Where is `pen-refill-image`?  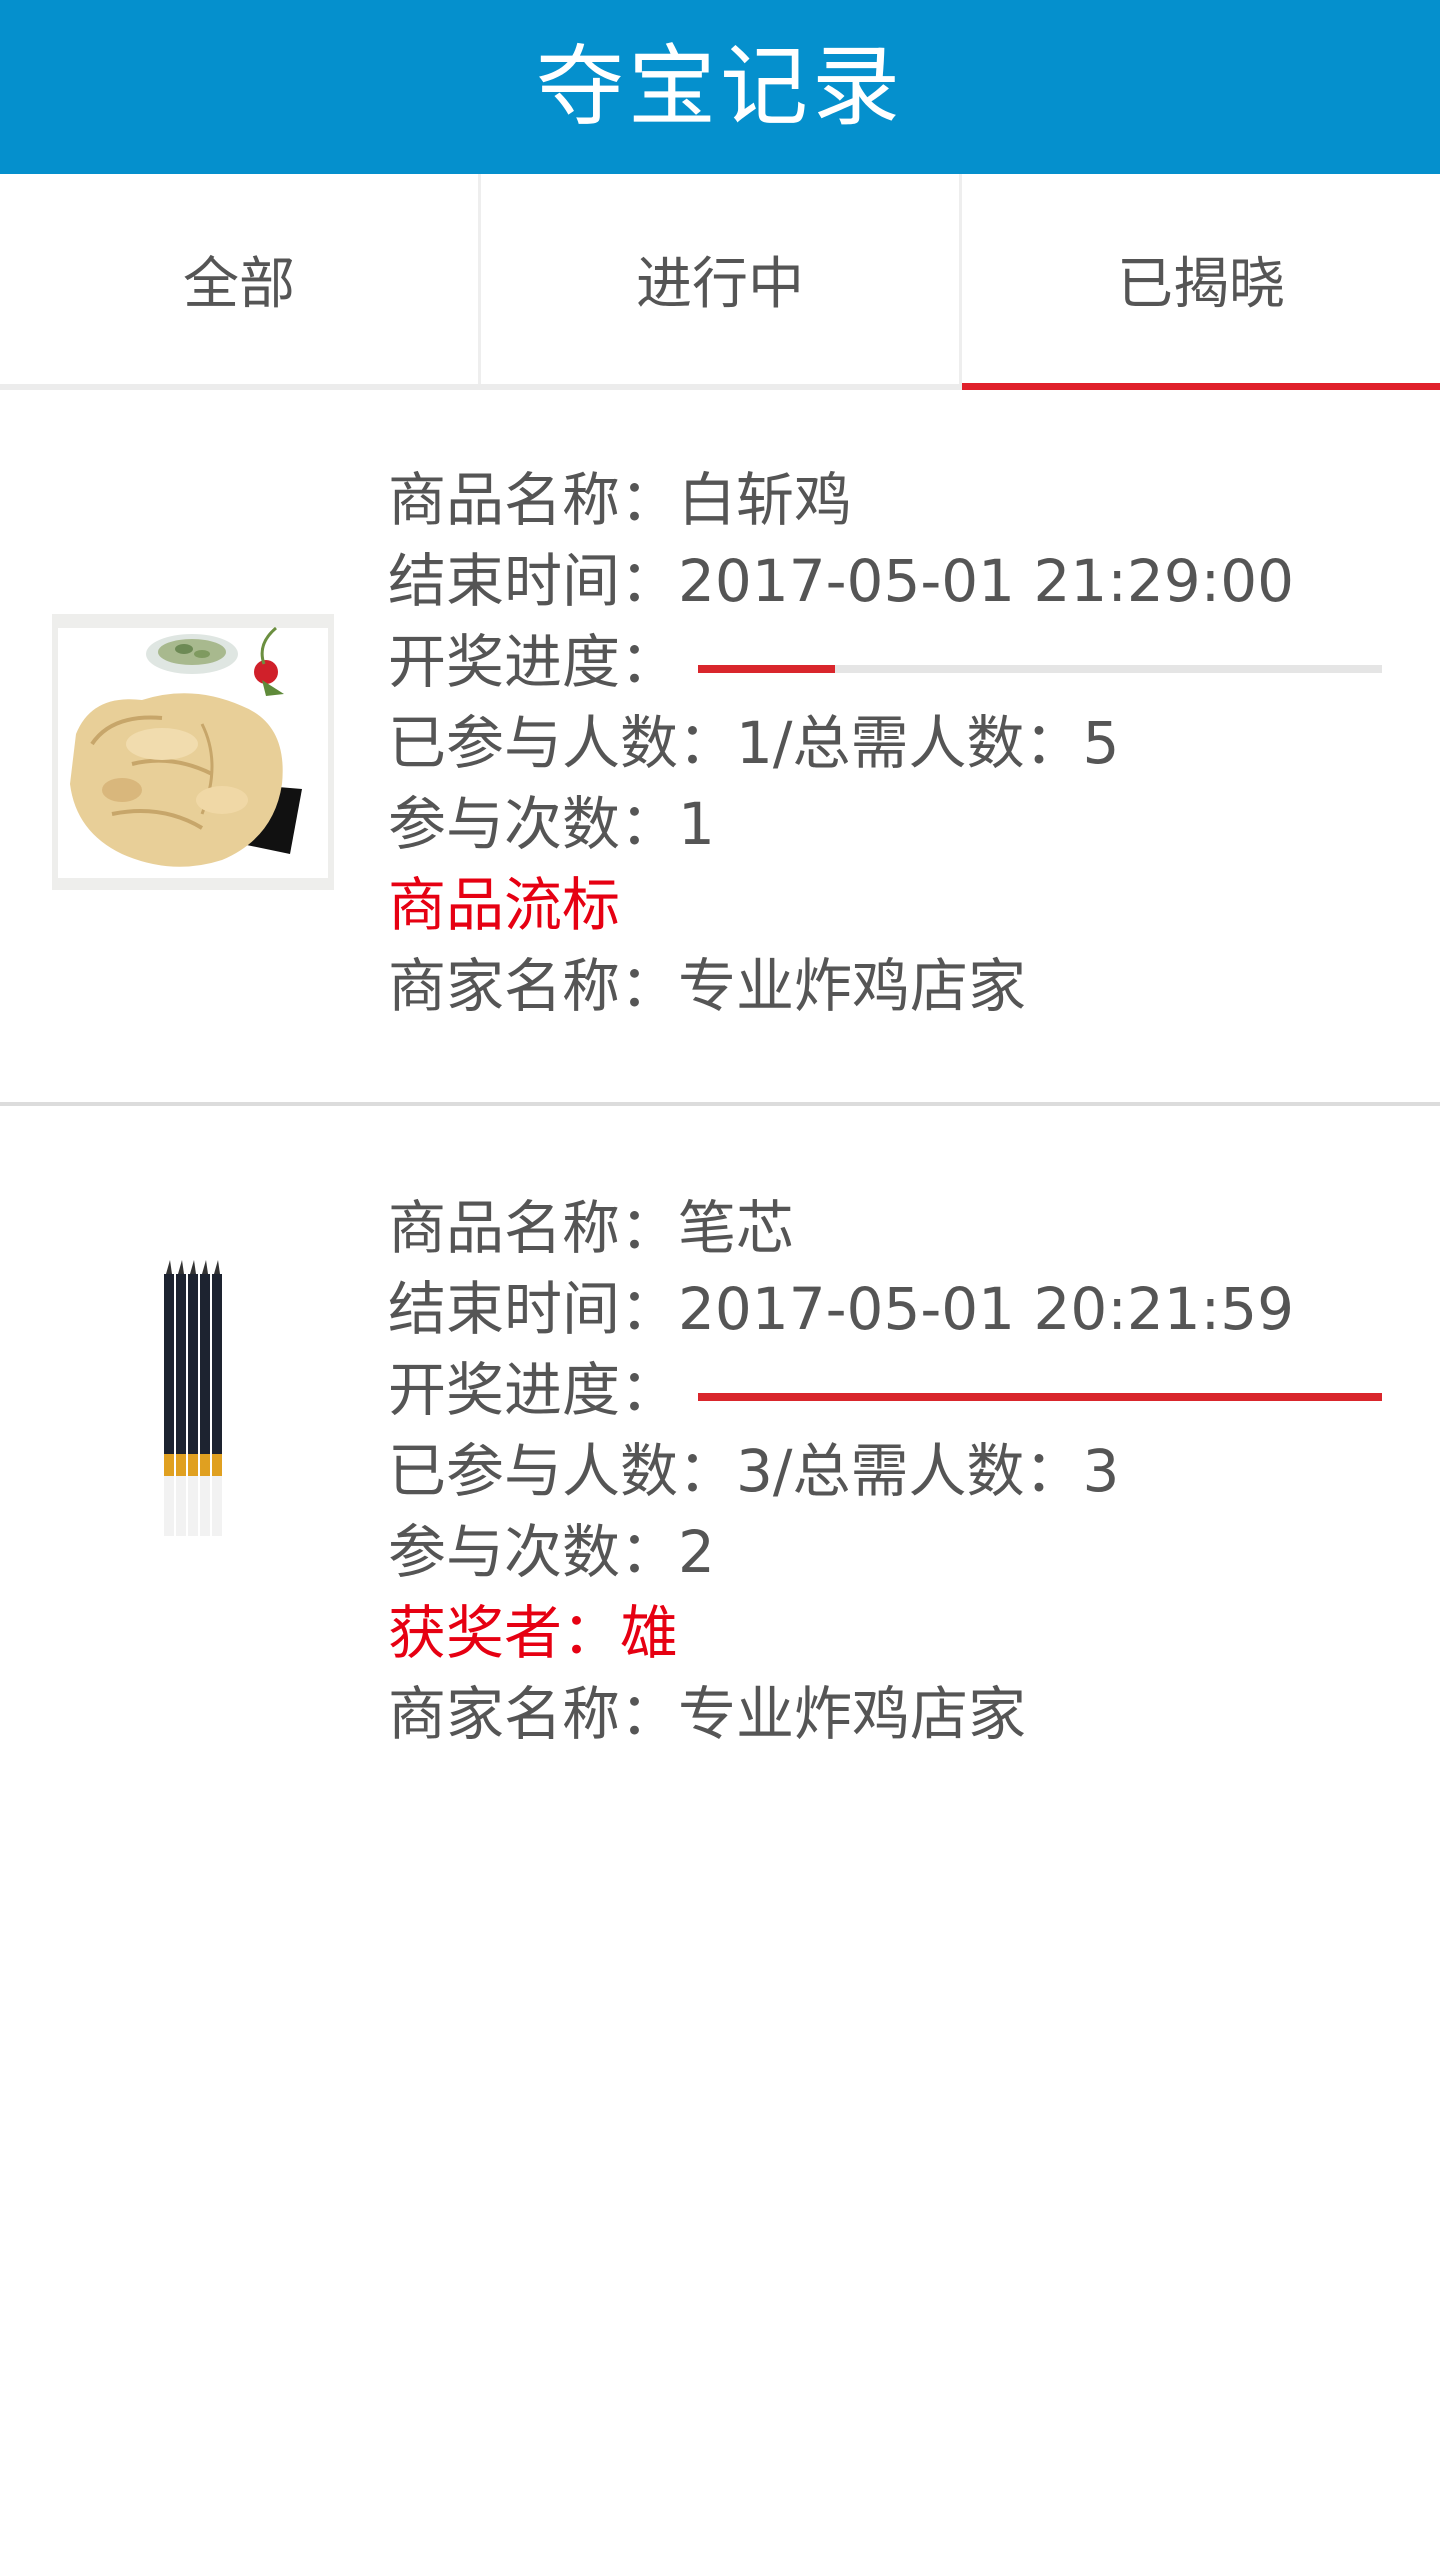
pen-refill-image is located at coordinates (193, 1398).